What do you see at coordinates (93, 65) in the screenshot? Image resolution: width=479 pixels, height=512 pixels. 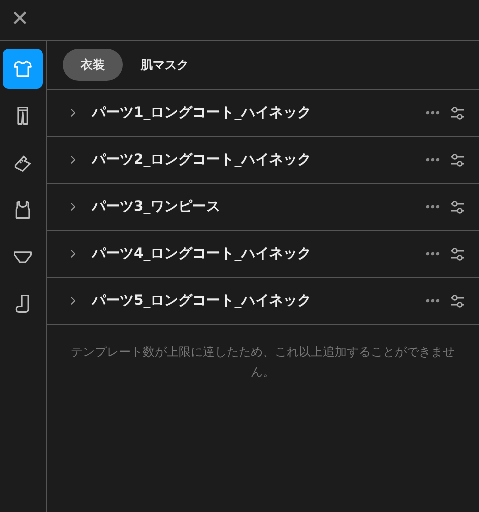 I see `tab: 衣装` at bounding box center [93, 65].